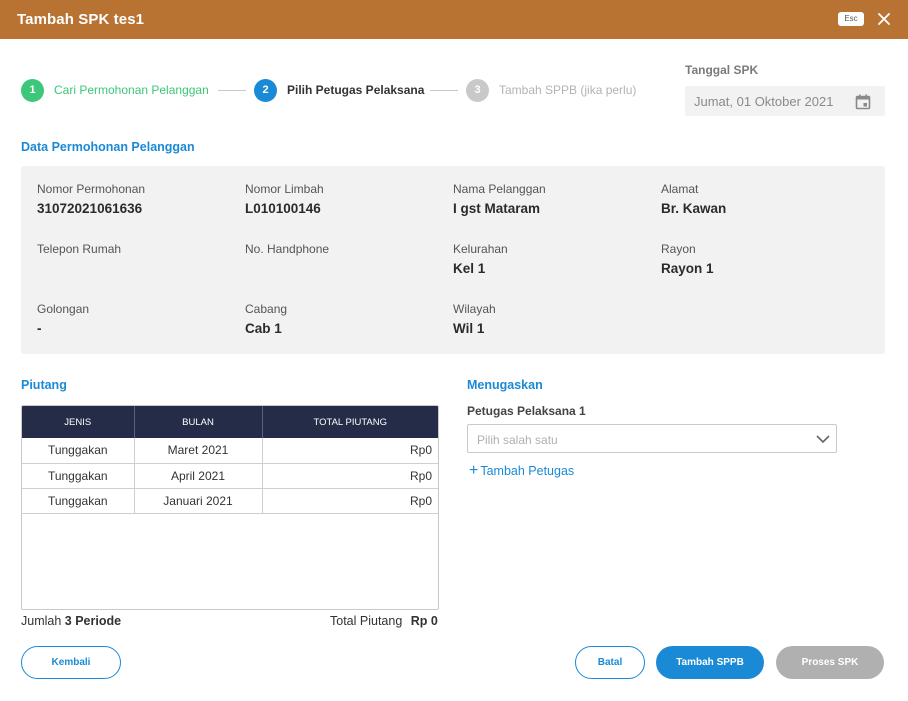 This screenshot has width=908, height=701. I want to click on step-number: 1, so click(32, 90).